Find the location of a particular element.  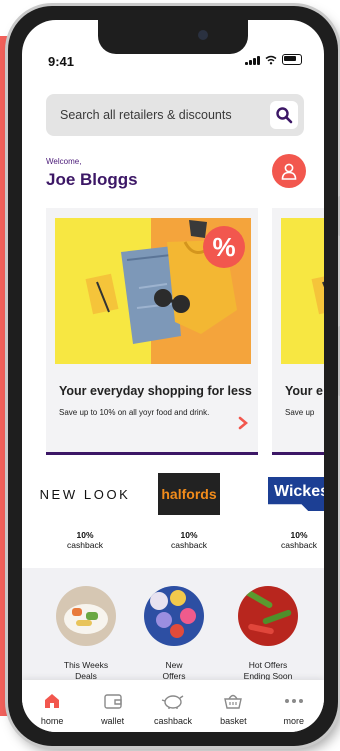

wallet-icon is located at coordinates (112, 701).